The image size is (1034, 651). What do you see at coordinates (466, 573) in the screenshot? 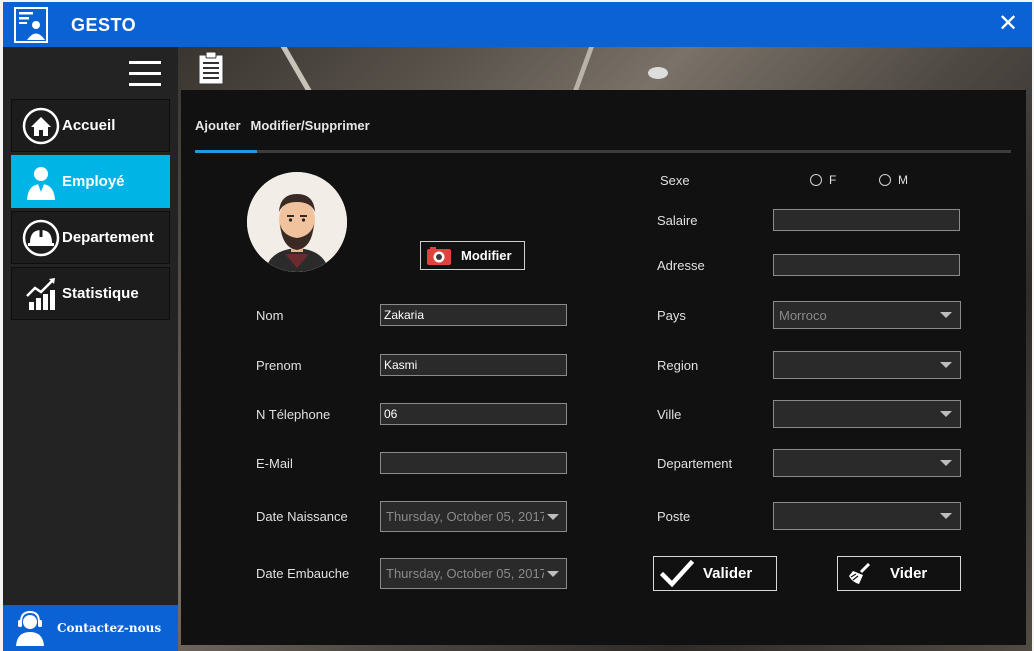
I see `date-embauche-value: Thursday, October 05, 2017` at bounding box center [466, 573].